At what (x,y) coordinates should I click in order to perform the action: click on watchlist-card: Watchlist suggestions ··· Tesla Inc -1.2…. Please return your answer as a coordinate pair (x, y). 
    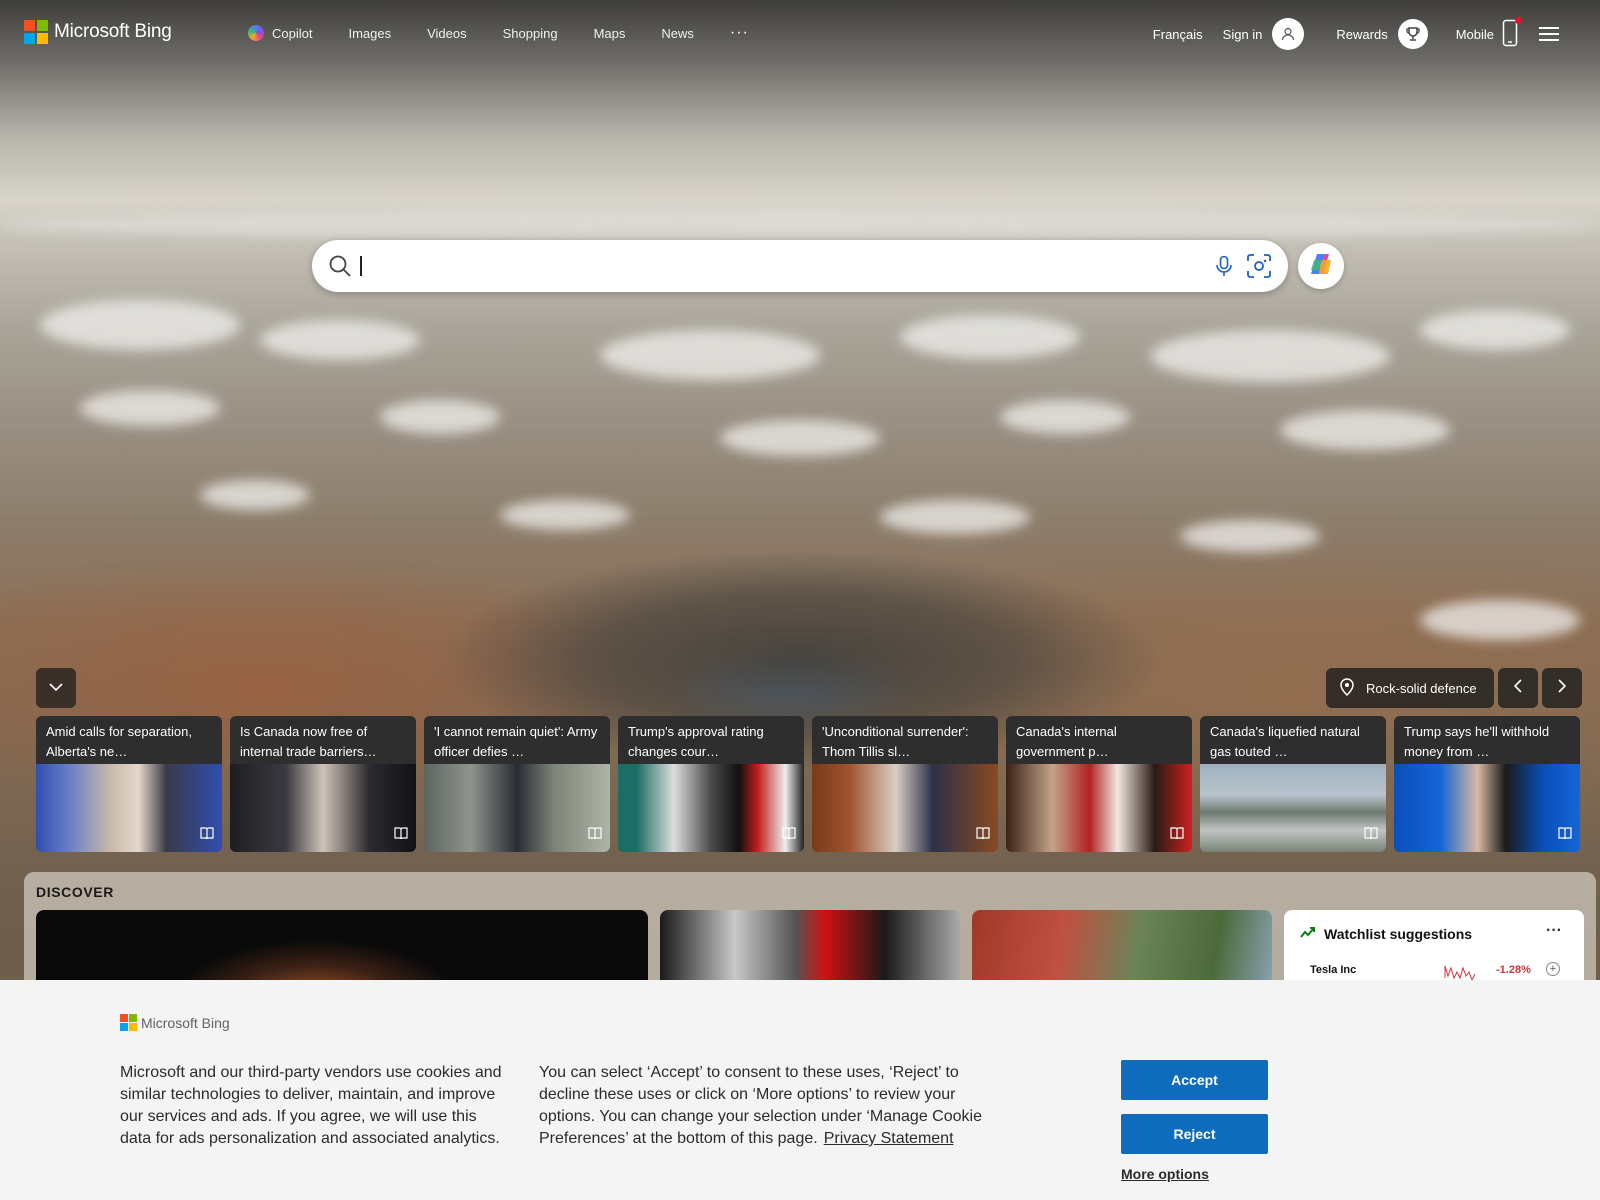
    Looking at the image, I should click on (1434, 950).